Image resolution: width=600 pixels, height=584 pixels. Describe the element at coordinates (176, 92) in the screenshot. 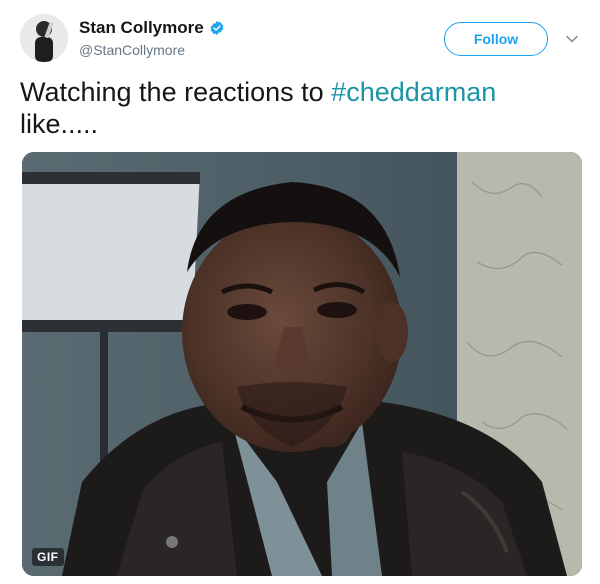

I see `tweet-text-prefix: Watching the reactions to` at that location.